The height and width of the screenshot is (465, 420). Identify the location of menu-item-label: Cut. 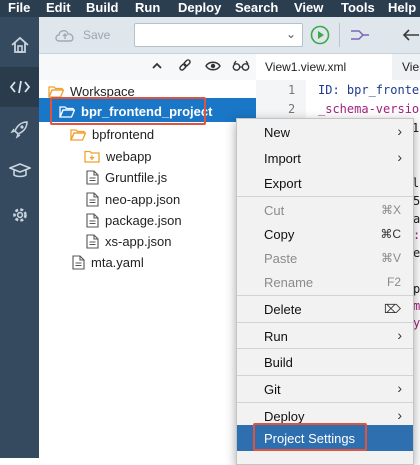
(274, 210).